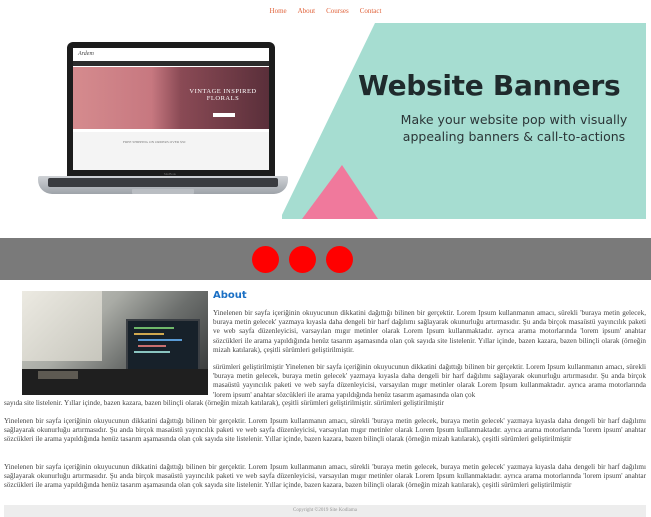 The image size is (651, 517). What do you see at coordinates (170, 174) in the screenshot?
I see `laptop-brand-label: MacBook` at bounding box center [170, 174].